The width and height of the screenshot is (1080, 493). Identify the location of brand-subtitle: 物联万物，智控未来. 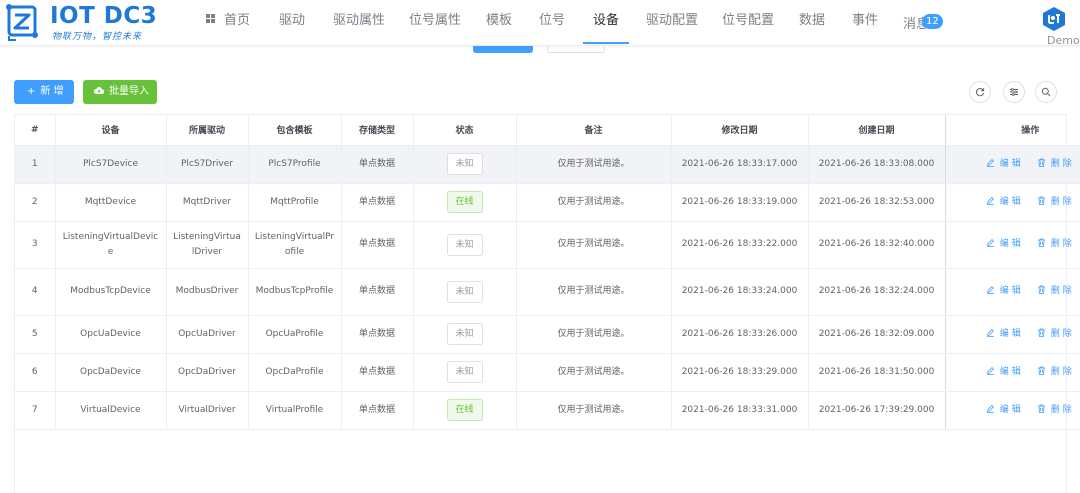
(97, 37).